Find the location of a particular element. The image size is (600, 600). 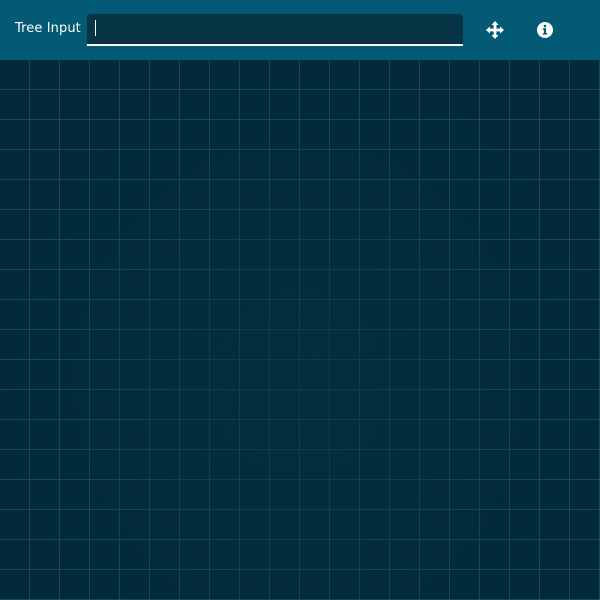

tree-input-label: Tree Input is located at coordinates (48, 28).